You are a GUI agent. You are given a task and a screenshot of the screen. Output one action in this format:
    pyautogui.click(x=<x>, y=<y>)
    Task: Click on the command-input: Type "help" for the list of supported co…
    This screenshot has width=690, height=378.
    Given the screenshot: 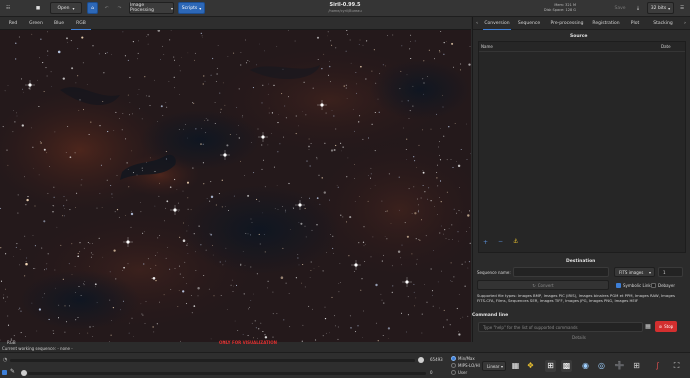 What is the action you would take?
    pyautogui.click(x=560, y=327)
    